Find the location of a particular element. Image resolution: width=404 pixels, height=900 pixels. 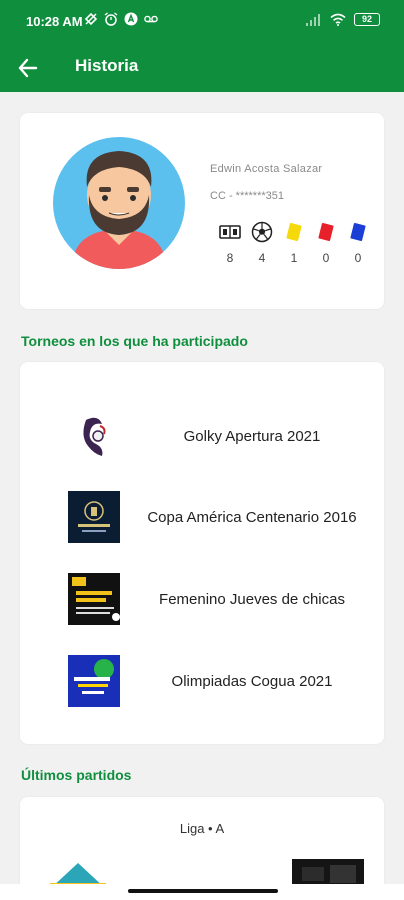

yellow-card-icon is located at coordinates (294, 232).